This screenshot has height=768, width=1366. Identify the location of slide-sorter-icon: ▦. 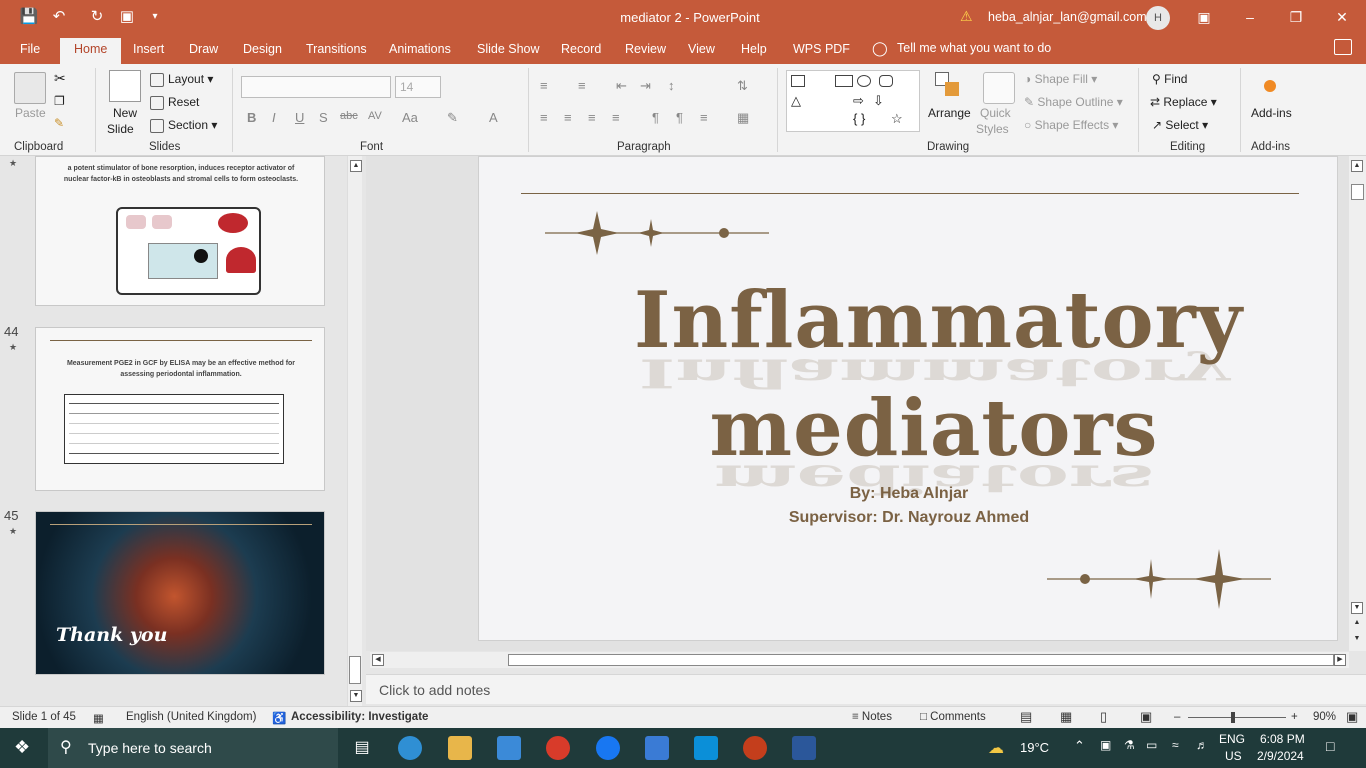
(1066, 717).